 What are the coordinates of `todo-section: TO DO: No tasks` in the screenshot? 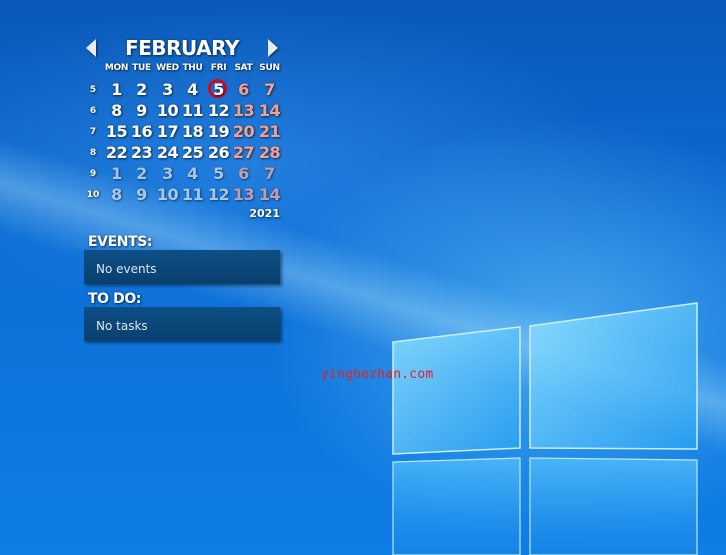 It's located at (181, 316).